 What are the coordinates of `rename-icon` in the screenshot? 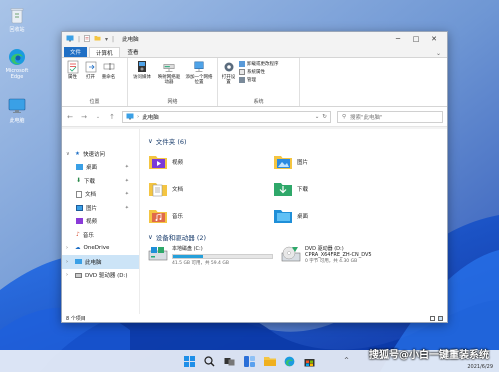 It's located at (108, 66).